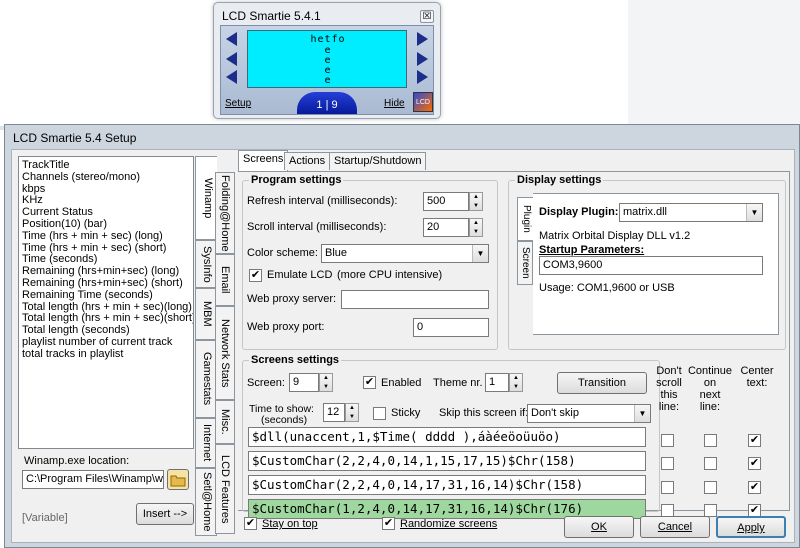 Image resolution: width=800 pixels, height=548 pixels. Describe the element at coordinates (607, 288) in the screenshot. I see `plugin-usage: Usage: COM1,9600 or USB` at that location.